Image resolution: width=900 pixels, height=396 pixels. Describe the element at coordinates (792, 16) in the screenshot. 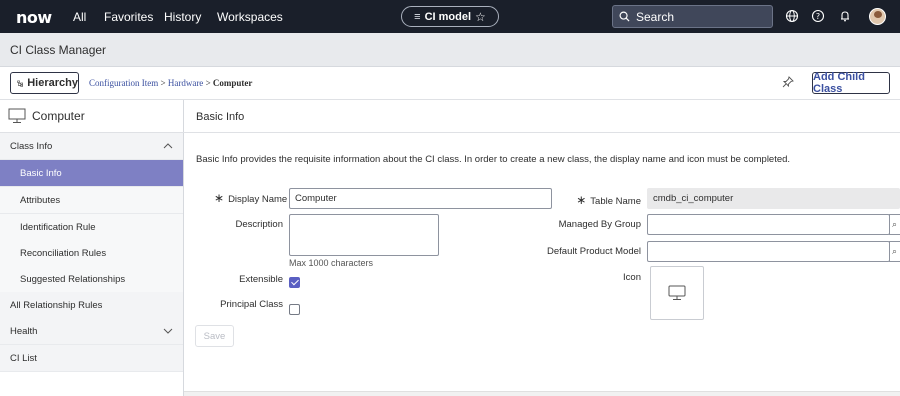

I see `globe-icon` at that location.